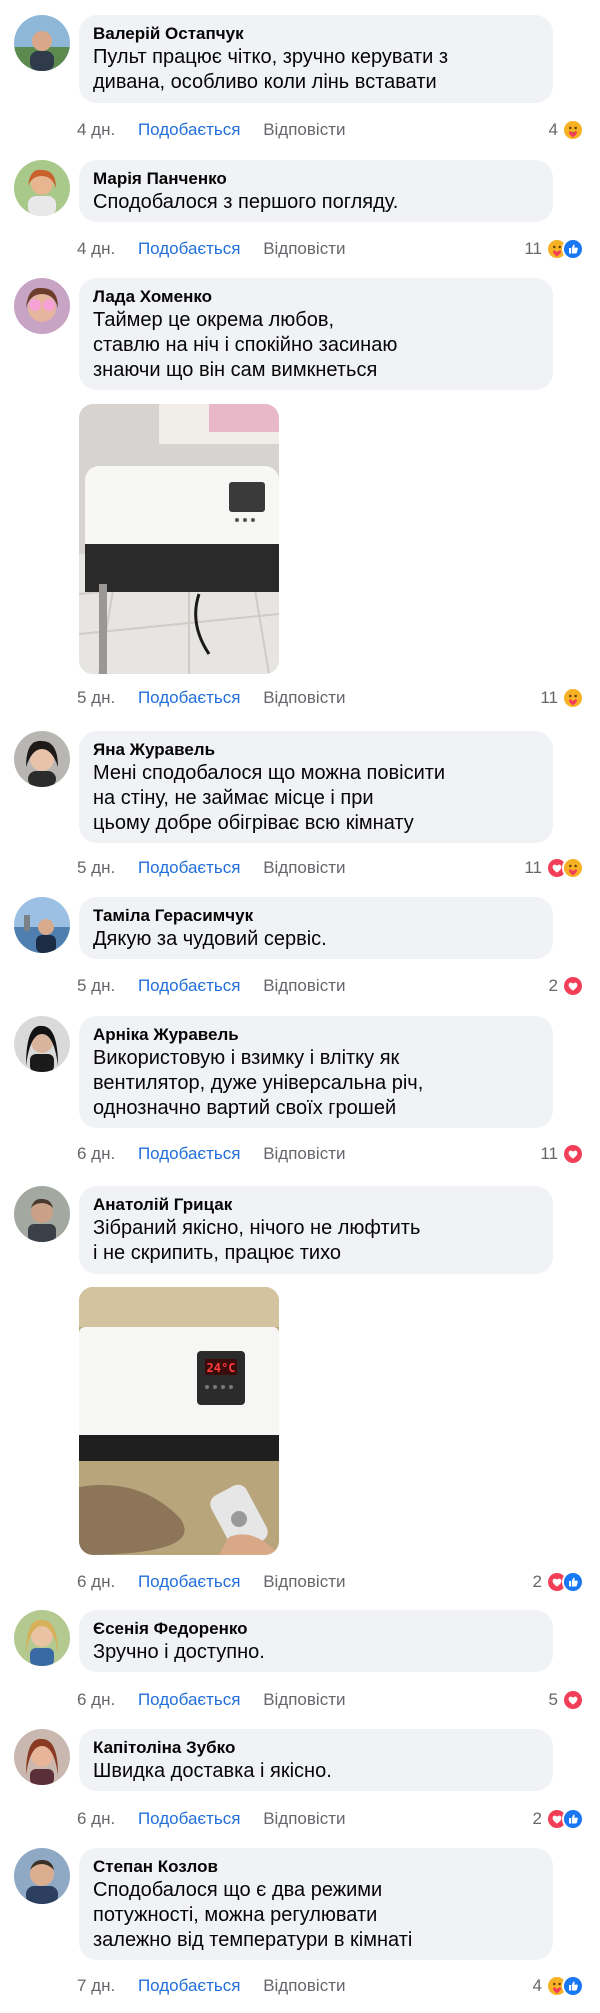 This screenshot has width=600, height=2013. I want to click on reaction-summary: 5, so click(566, 1700).